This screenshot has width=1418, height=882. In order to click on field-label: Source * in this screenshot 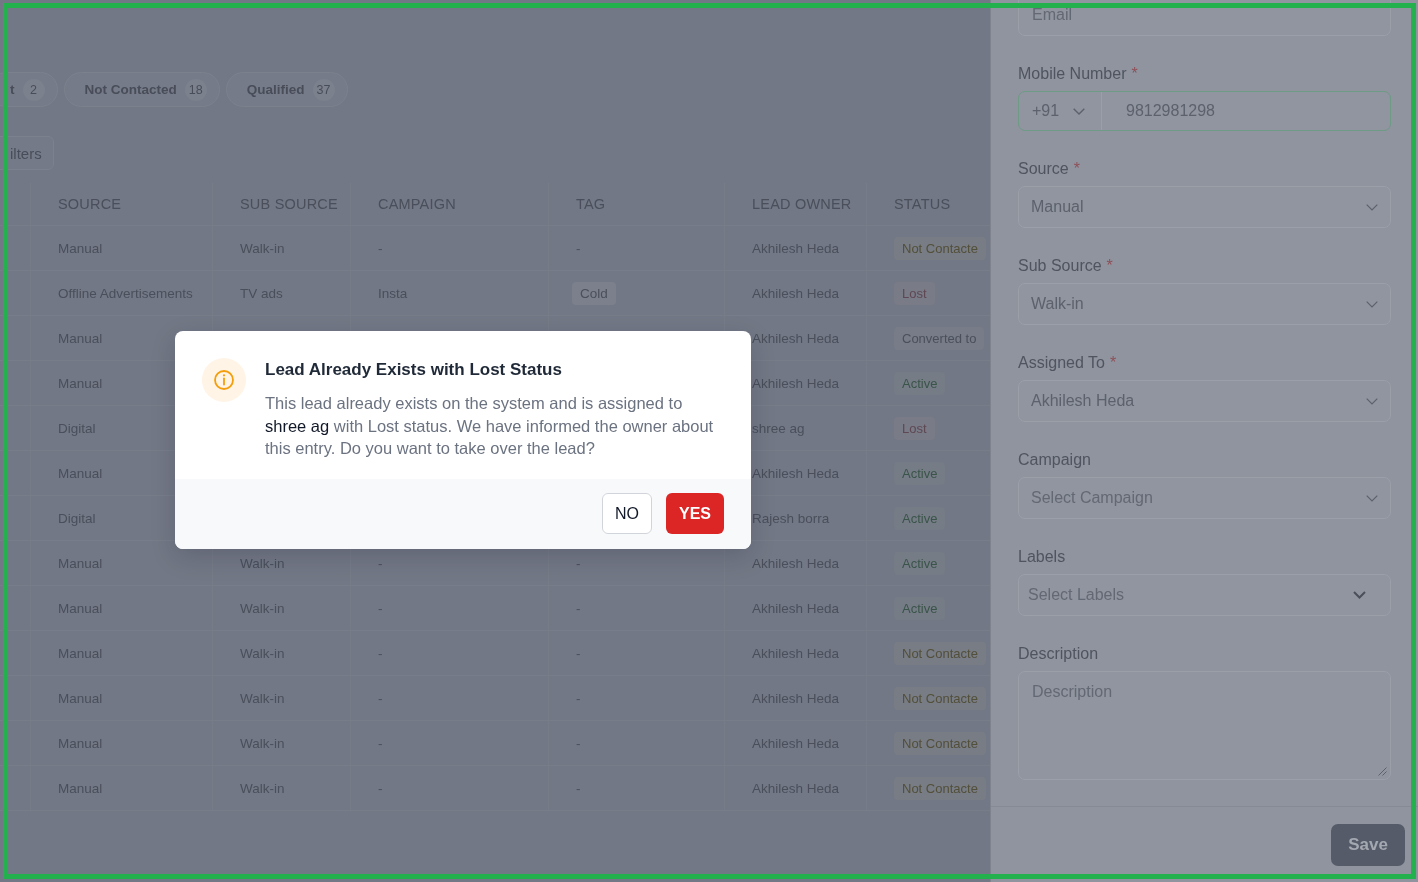, I will do `click(1049, 169)`.